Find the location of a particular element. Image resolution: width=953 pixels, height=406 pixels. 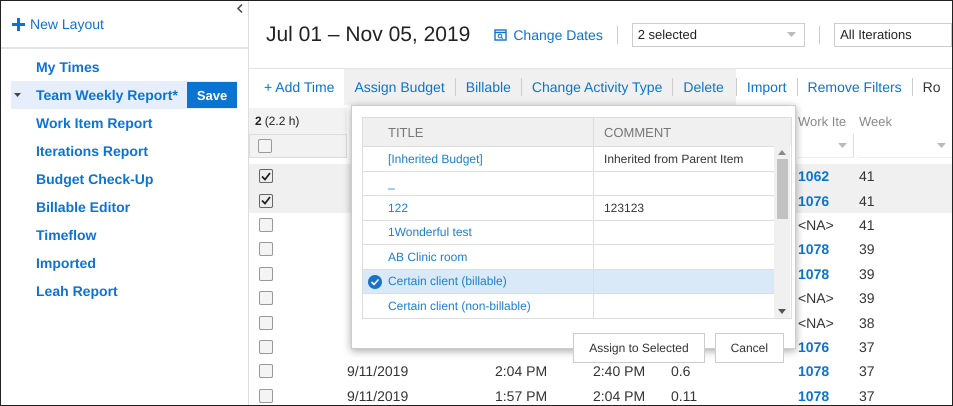

column-header: TITLE is located at coordinates (478, 132).